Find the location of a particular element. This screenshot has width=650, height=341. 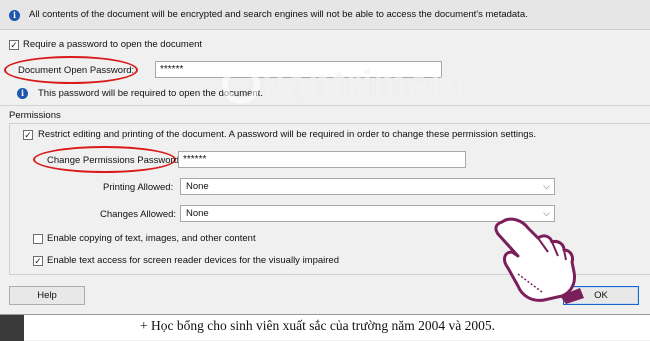

restrict-editing-checkbox: ✓ is located at coordinates (28, 135).